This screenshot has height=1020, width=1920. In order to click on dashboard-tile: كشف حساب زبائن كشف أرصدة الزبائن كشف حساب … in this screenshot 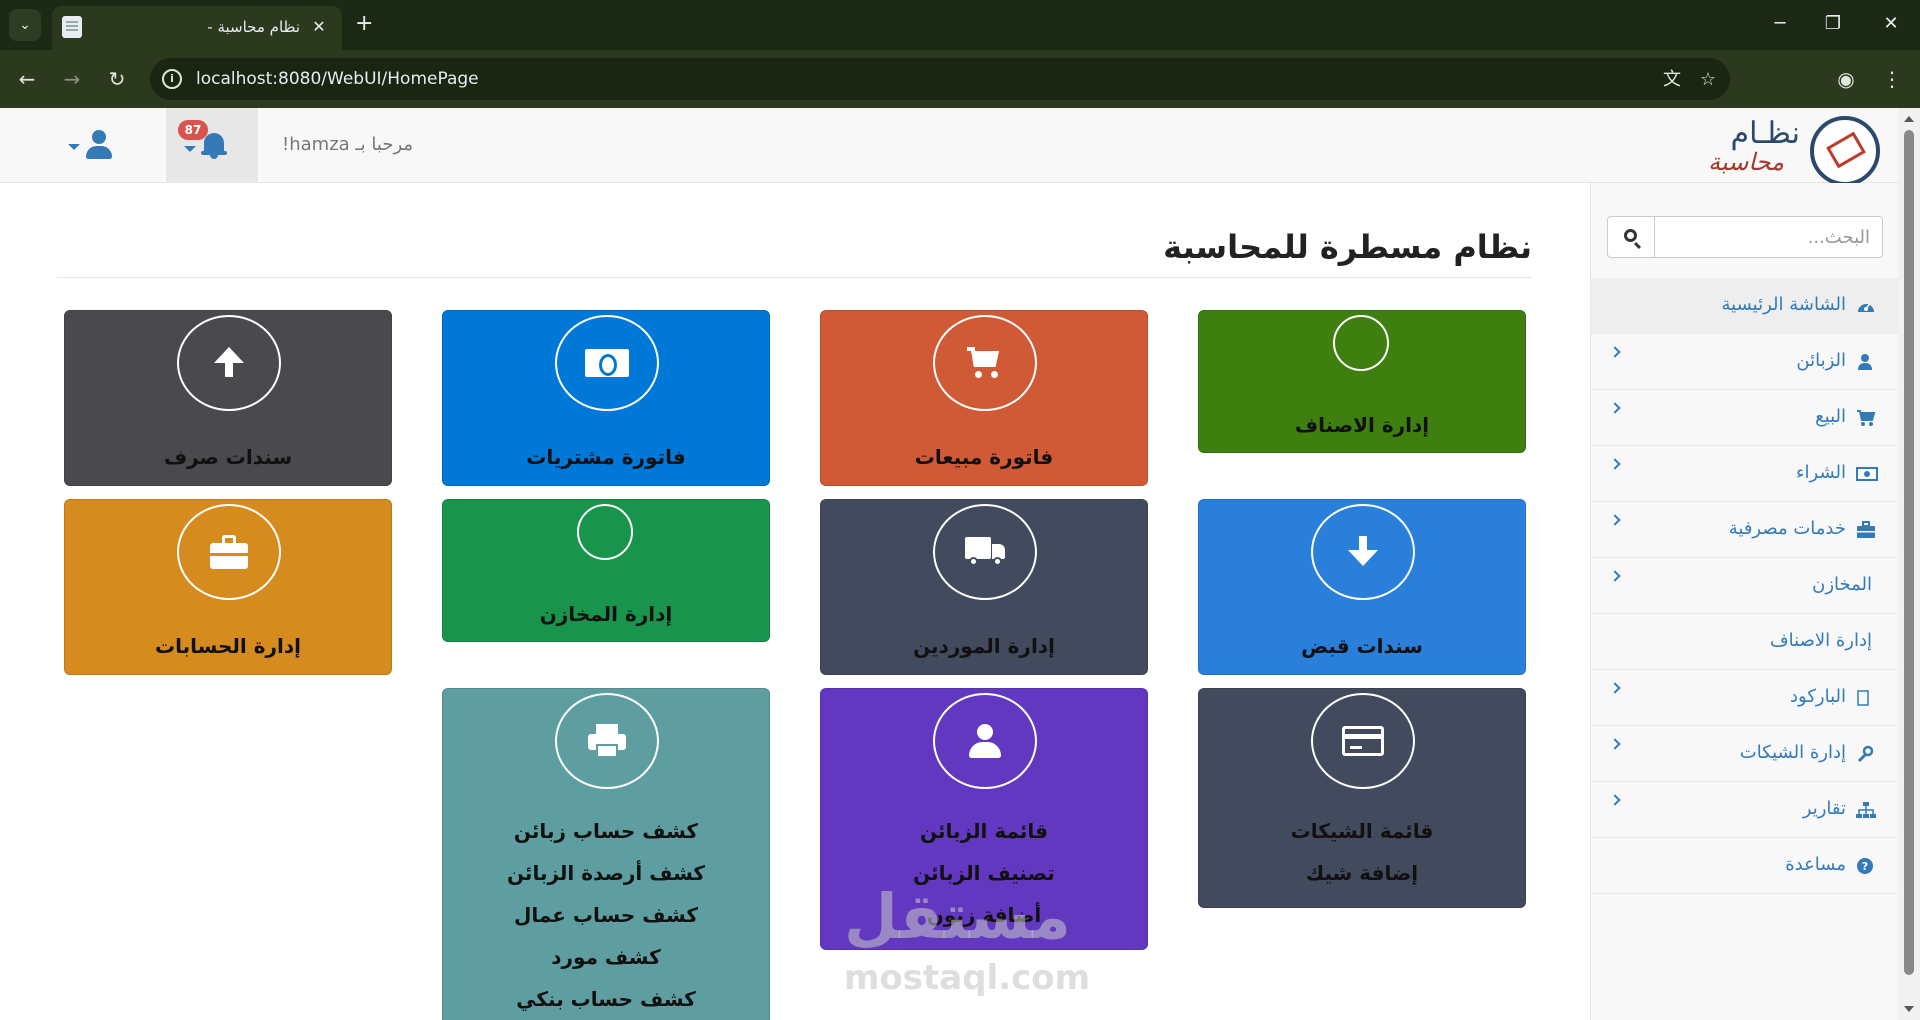, I will do `click(606, 854)`.